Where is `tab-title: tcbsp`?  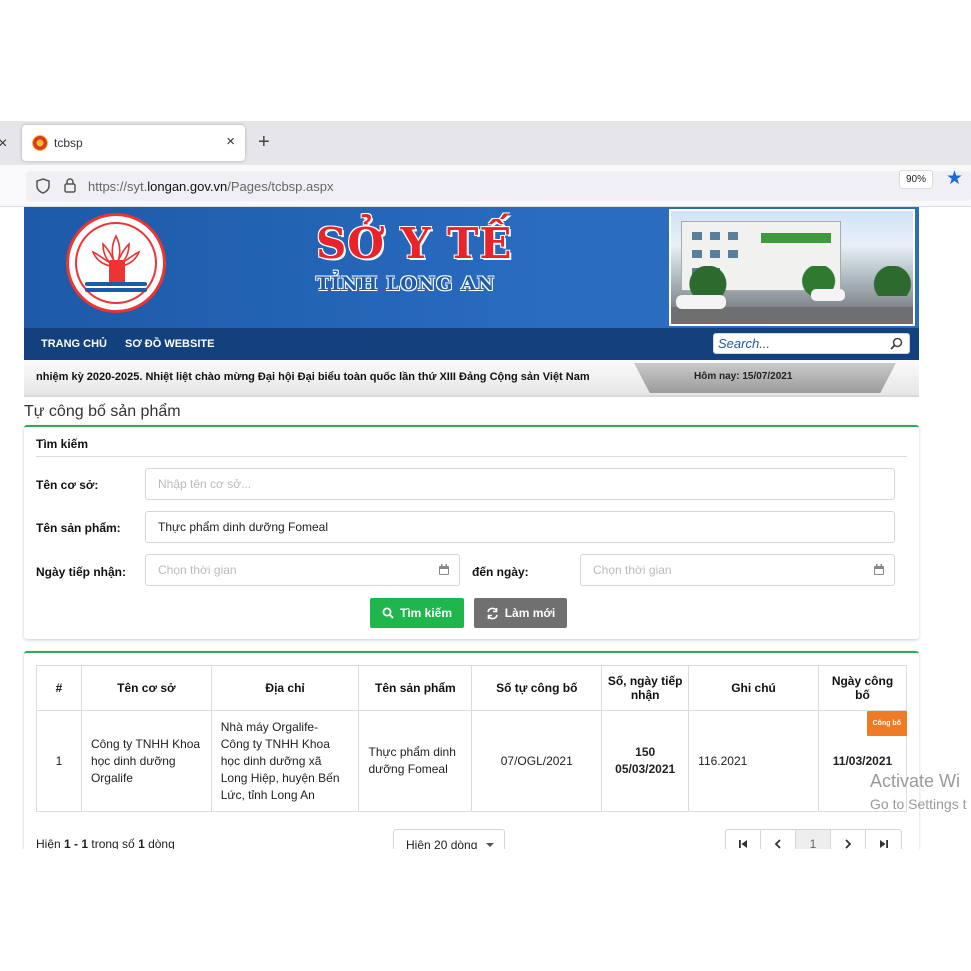 tab-title: tcbsp is located at coordinates (68, 143).